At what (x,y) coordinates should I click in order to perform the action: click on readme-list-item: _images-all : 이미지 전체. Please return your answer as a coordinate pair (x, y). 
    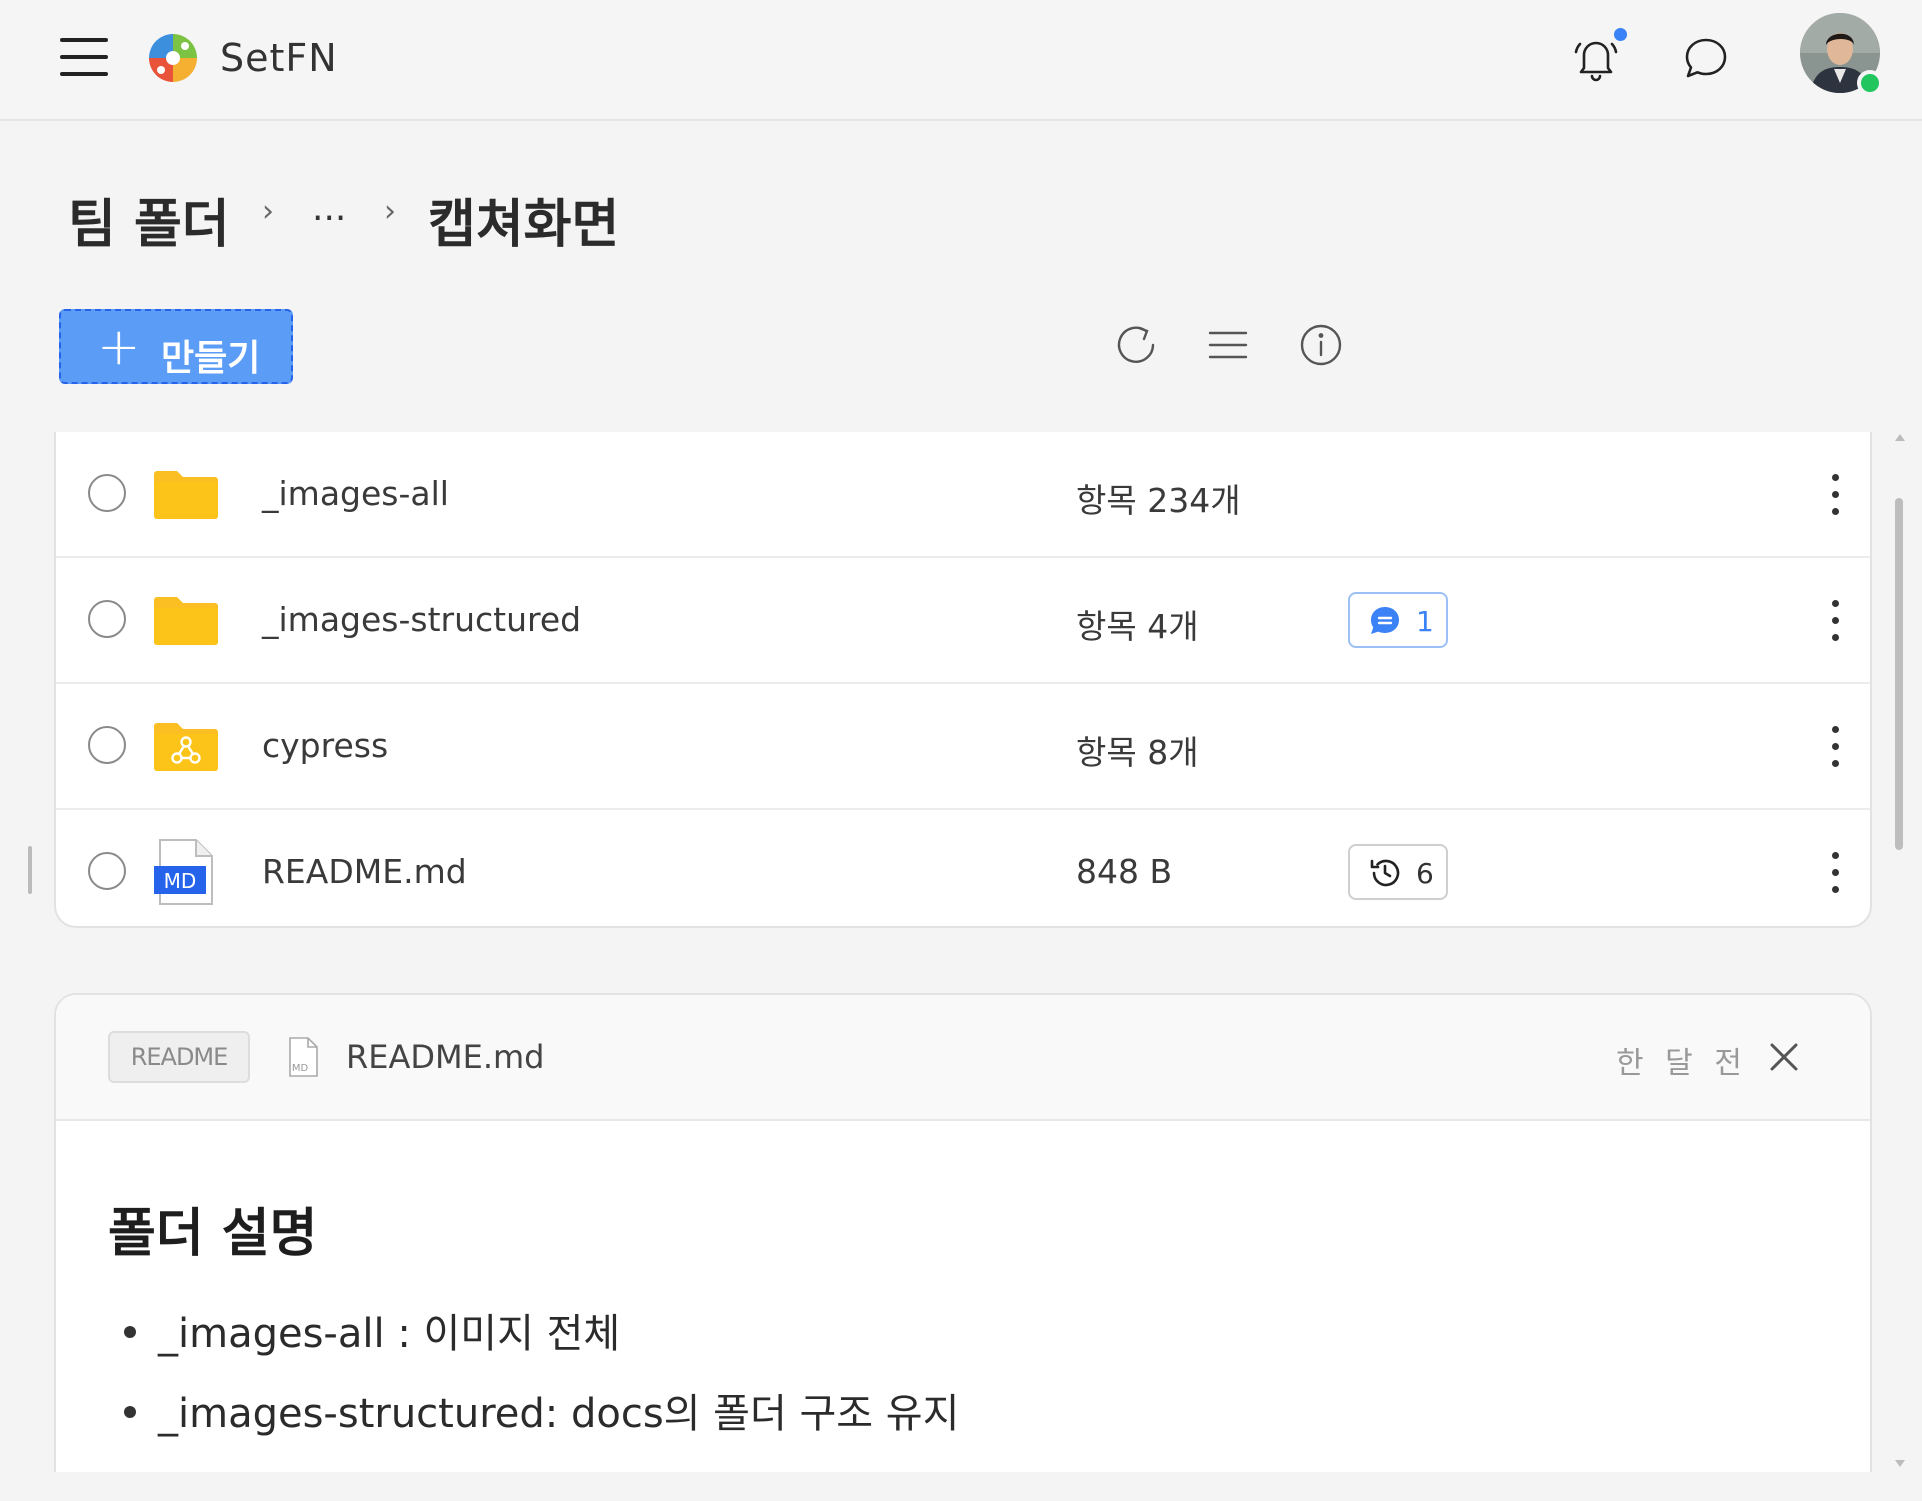
    Looking at the image, I should click on (364, 1330).